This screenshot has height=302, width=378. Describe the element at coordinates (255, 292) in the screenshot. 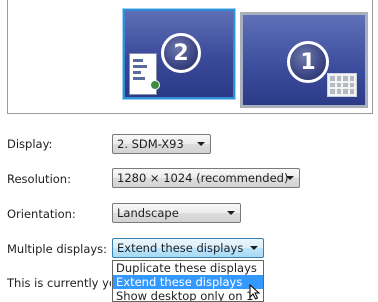

I see `mouse-pointer-icon` at that location.